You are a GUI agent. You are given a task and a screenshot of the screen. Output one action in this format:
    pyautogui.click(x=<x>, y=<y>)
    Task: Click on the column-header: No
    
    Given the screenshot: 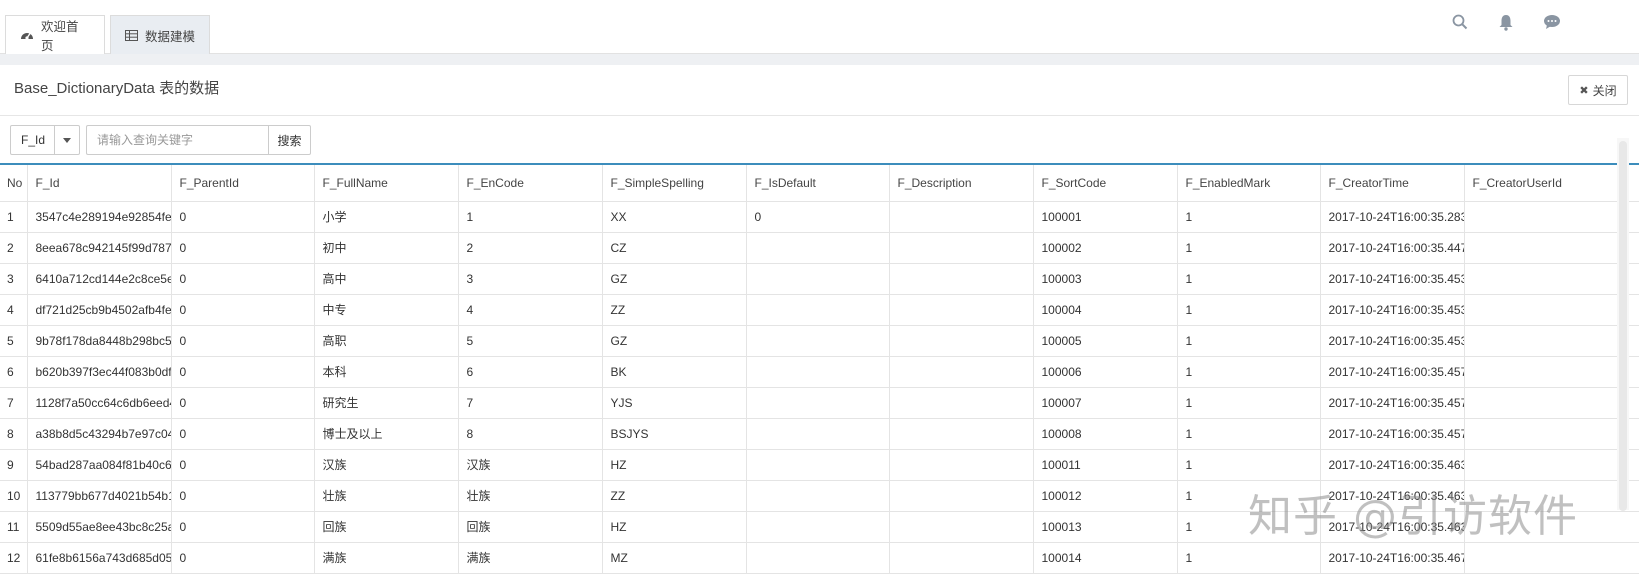 What is the action you would take?
    pyautogui.click(x=14, y=183)
    